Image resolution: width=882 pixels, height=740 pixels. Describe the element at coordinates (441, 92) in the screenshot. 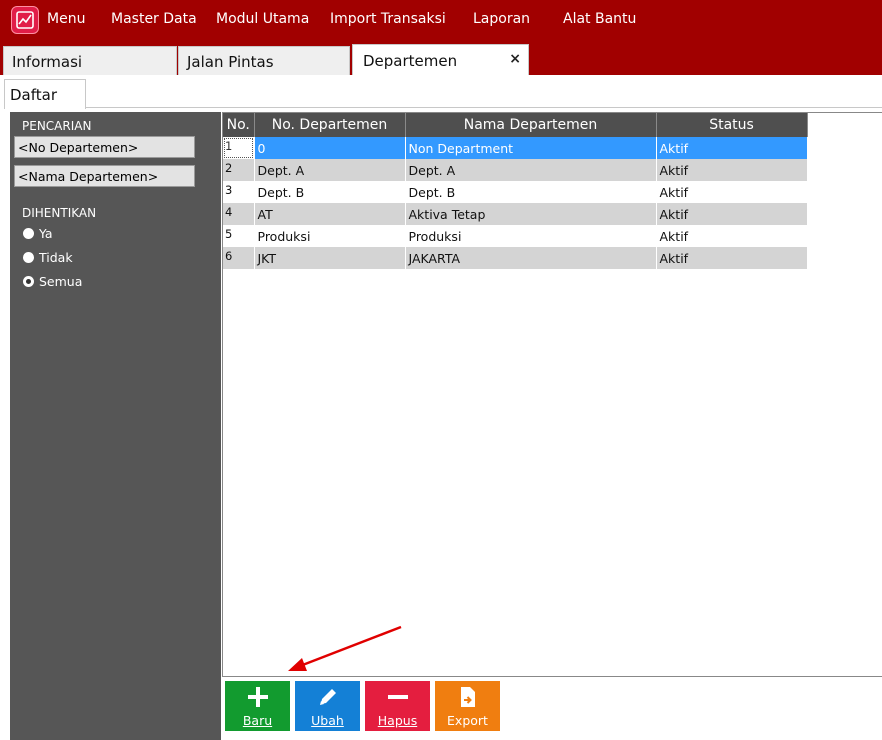

I see `subtab-area: Daftar` at that location.